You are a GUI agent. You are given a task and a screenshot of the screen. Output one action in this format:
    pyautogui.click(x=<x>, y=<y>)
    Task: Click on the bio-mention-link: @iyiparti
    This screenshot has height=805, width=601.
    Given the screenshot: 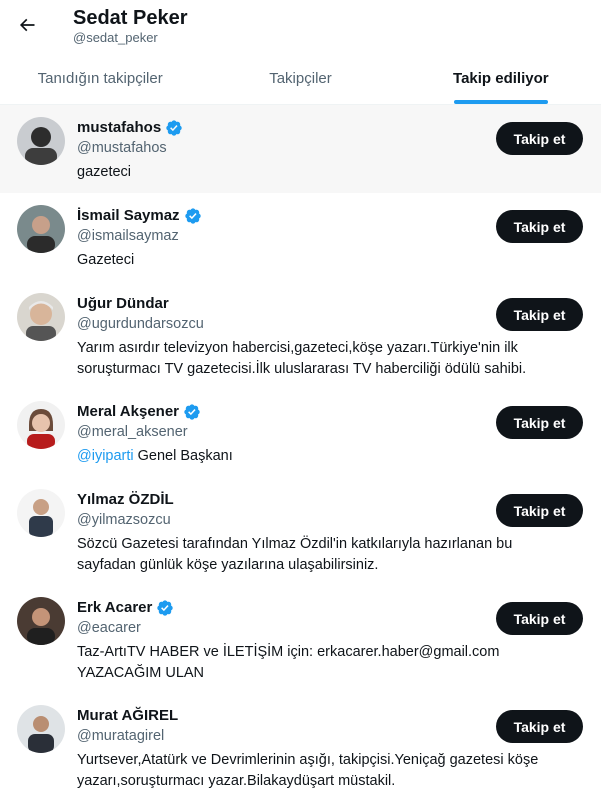 What is the action you would take?
    pyautogui.click(x=105, y=456)
    